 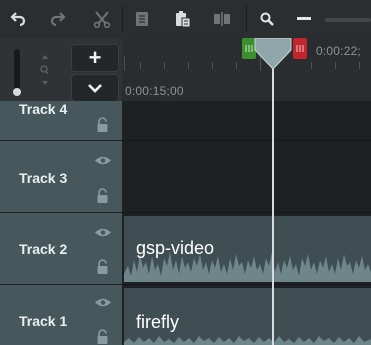 I want to click on add-track-label: +, so click(x=95, y=57).